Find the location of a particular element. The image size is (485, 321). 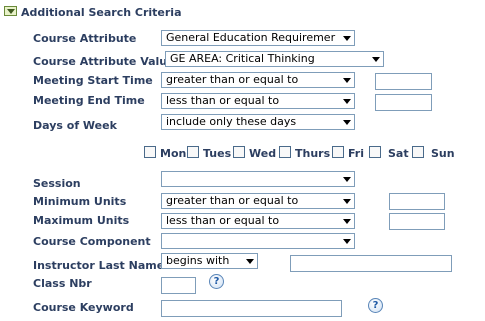

meeting-end-time-label: Meeting End Time is located at coordinates (89, 100).